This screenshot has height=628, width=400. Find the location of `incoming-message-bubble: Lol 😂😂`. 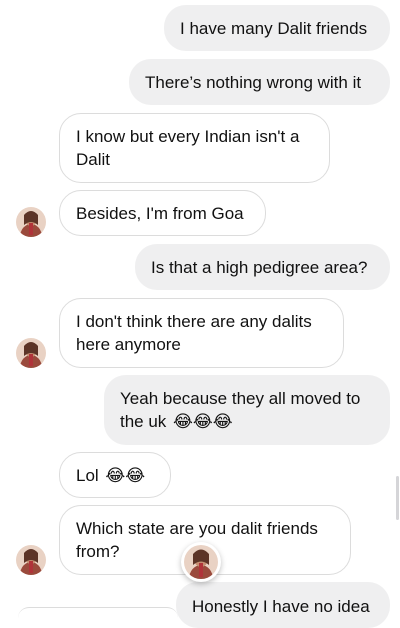

incoming-message-bubble: Lol 😂😂 is located at coordinates (115, 475).